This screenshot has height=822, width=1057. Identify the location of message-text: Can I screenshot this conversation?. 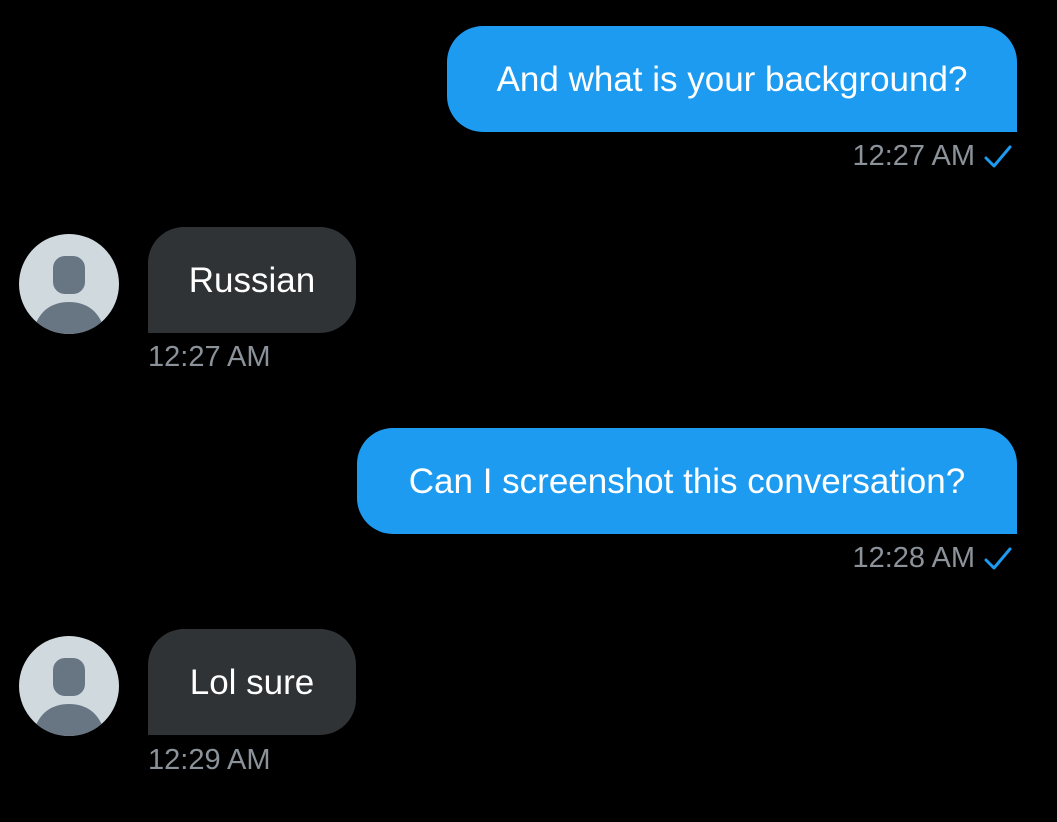
(687, 481).